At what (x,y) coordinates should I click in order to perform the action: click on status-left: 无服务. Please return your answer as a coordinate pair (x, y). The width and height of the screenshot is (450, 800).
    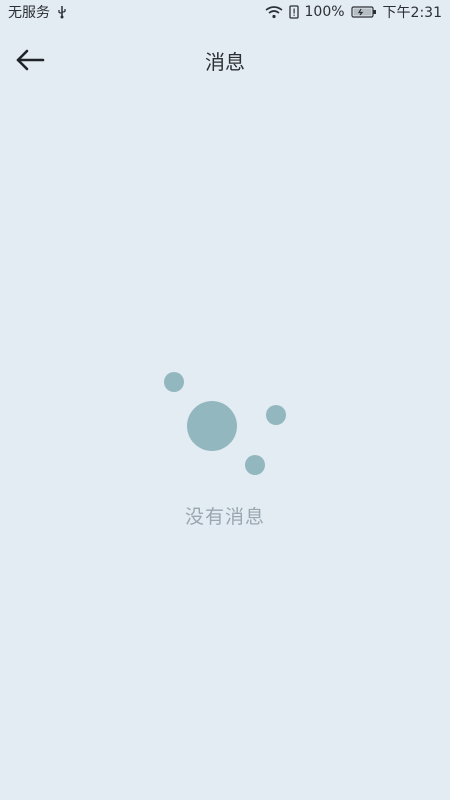
    Looking at the image, I should click on (38, 12).